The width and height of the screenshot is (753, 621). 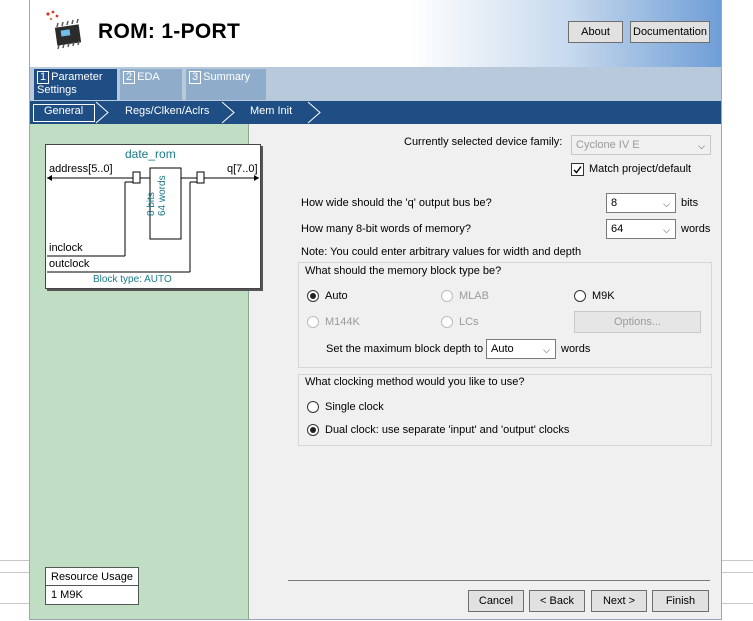 I want to click on tab-label: EDA, so click(x=148, y=77).